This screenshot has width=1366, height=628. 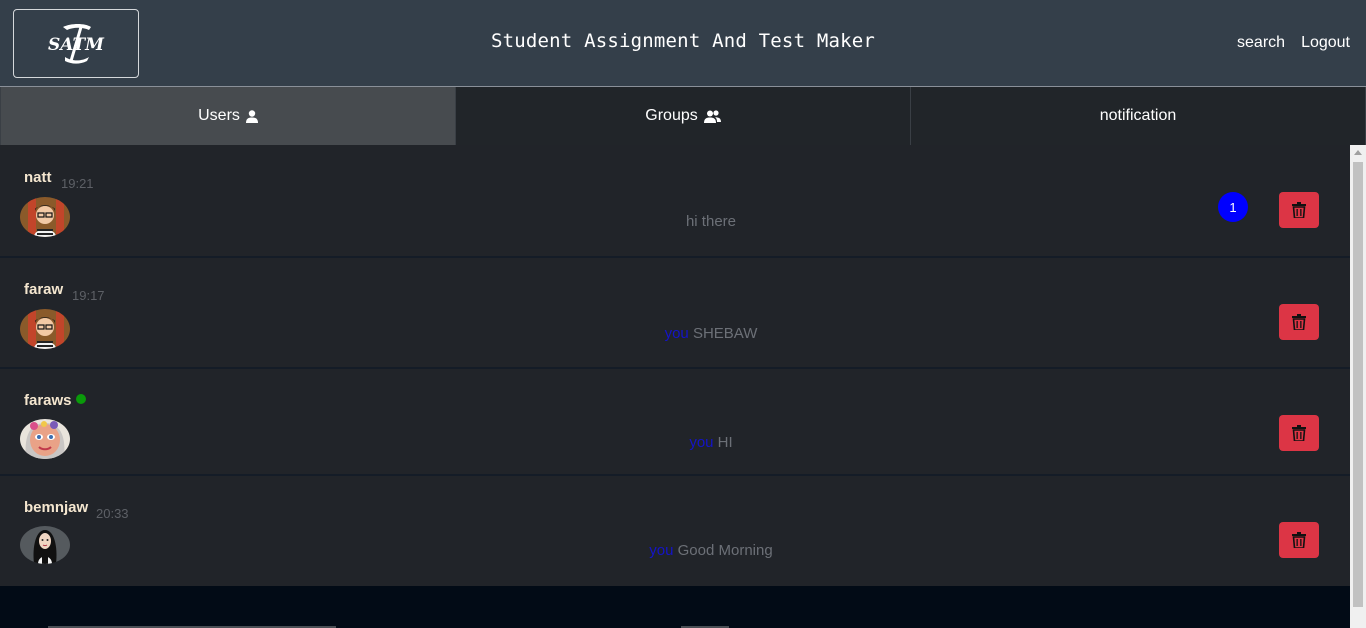 I want to click on tab-groups-label: Groups, so click(x=671, y=115).